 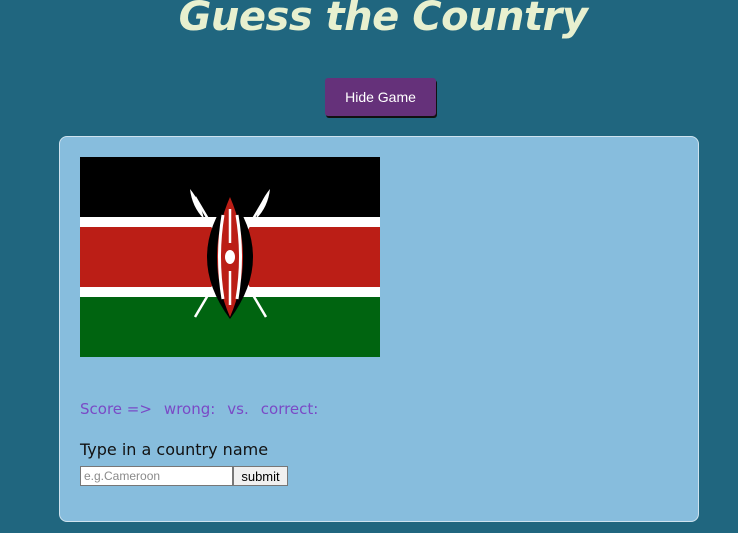 What do you see at coordinates (156, 476) in the screenshot?
I see `country-input` at bounding box center [156, 476].